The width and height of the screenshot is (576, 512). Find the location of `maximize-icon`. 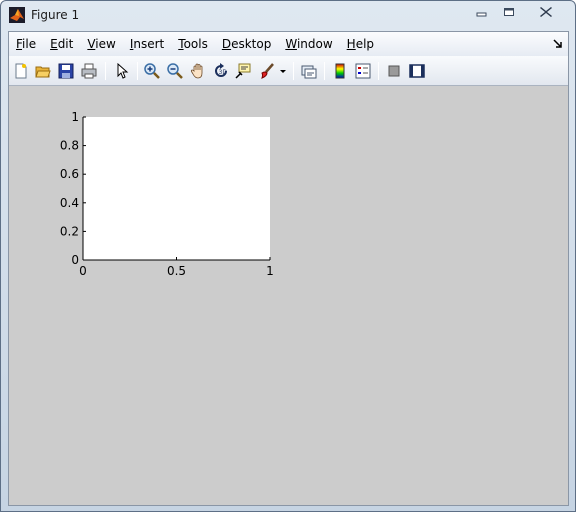

maximize-icon is located at coordinates (509, 12).